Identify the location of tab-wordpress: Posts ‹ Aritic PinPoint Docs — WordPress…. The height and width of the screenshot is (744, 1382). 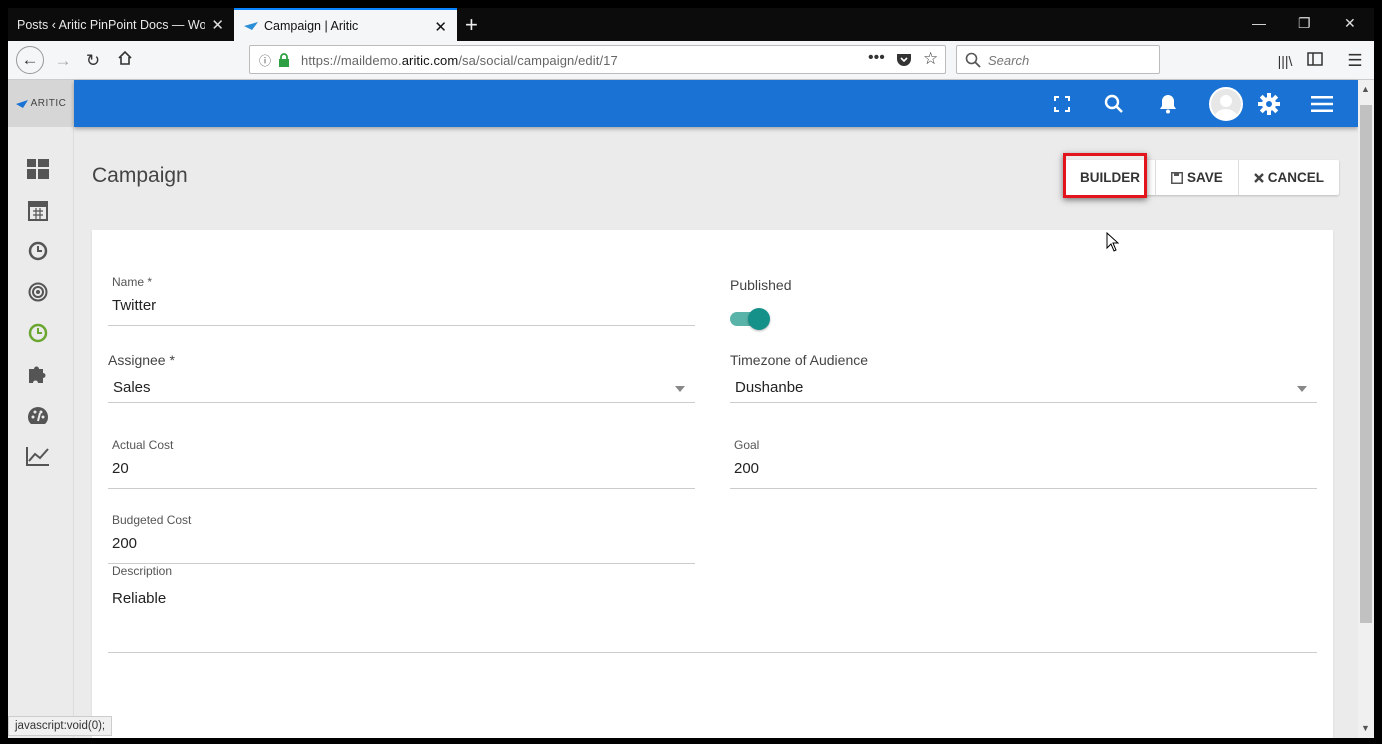
(121, 24).